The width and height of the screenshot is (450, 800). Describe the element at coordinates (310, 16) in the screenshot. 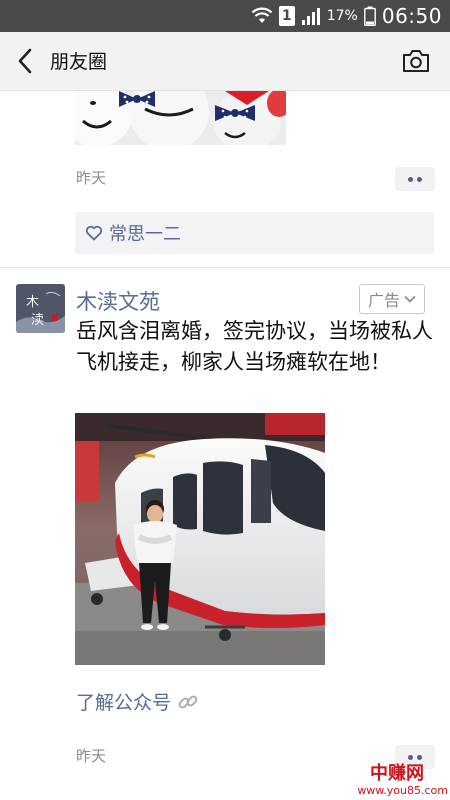

I see `signal-icon` at that location.